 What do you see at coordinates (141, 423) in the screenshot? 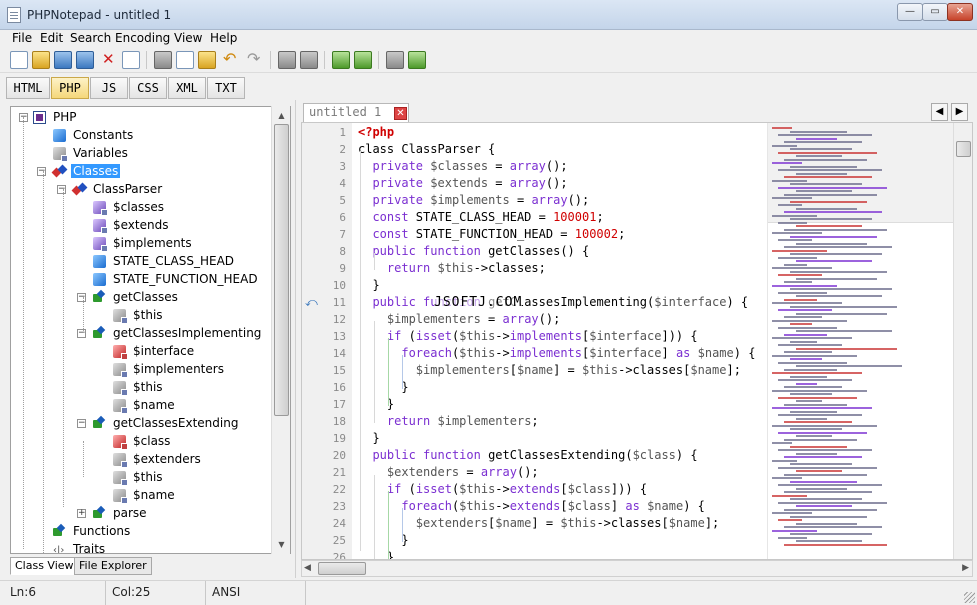
I see `tree-node: − getClassesExtending` at bounding box center [141, 423].